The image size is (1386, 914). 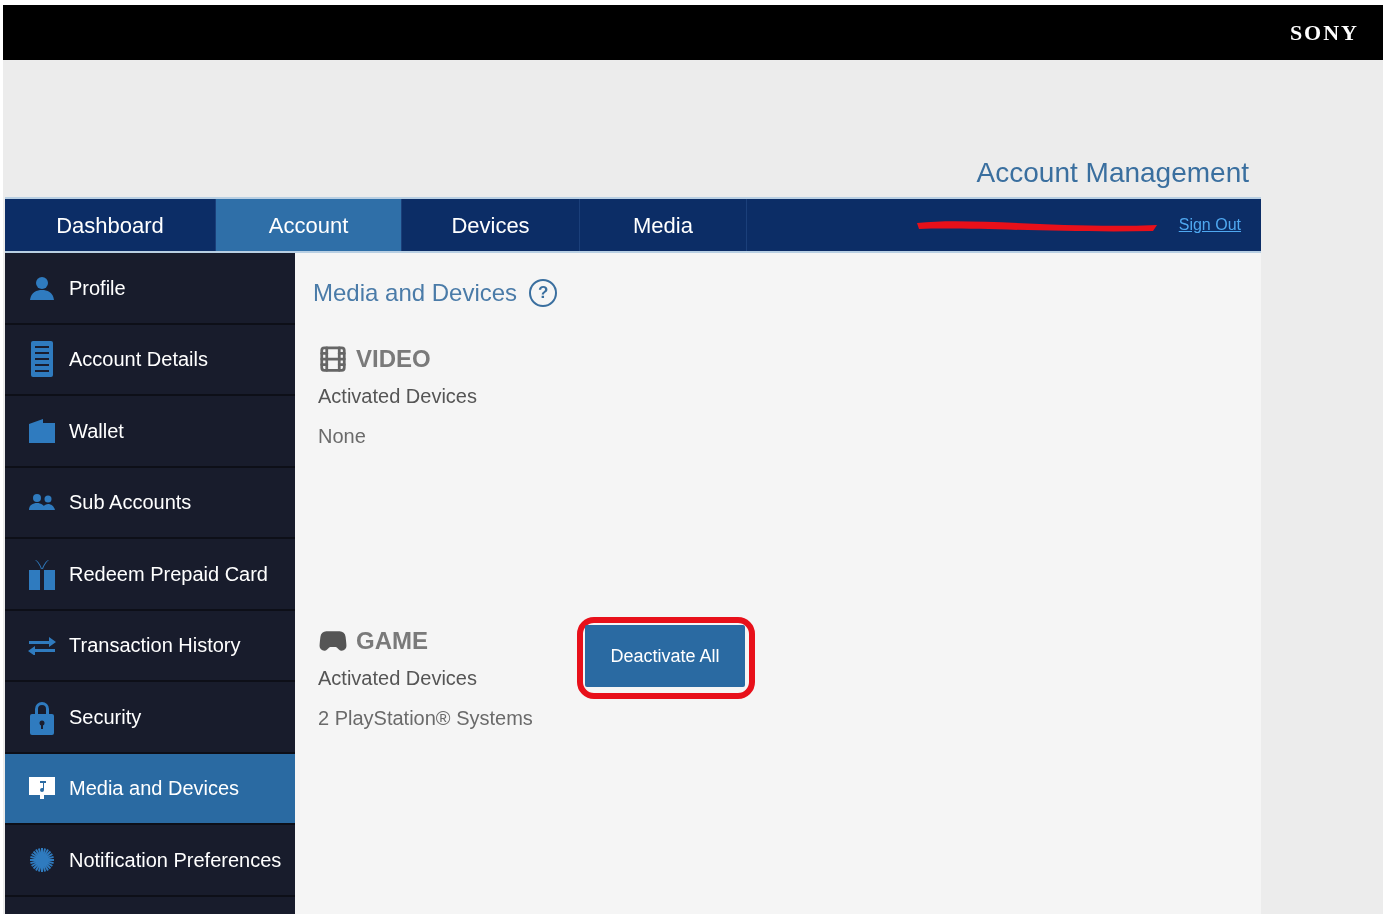 I want to click on arrows-icon, so click(x=42, y=645).